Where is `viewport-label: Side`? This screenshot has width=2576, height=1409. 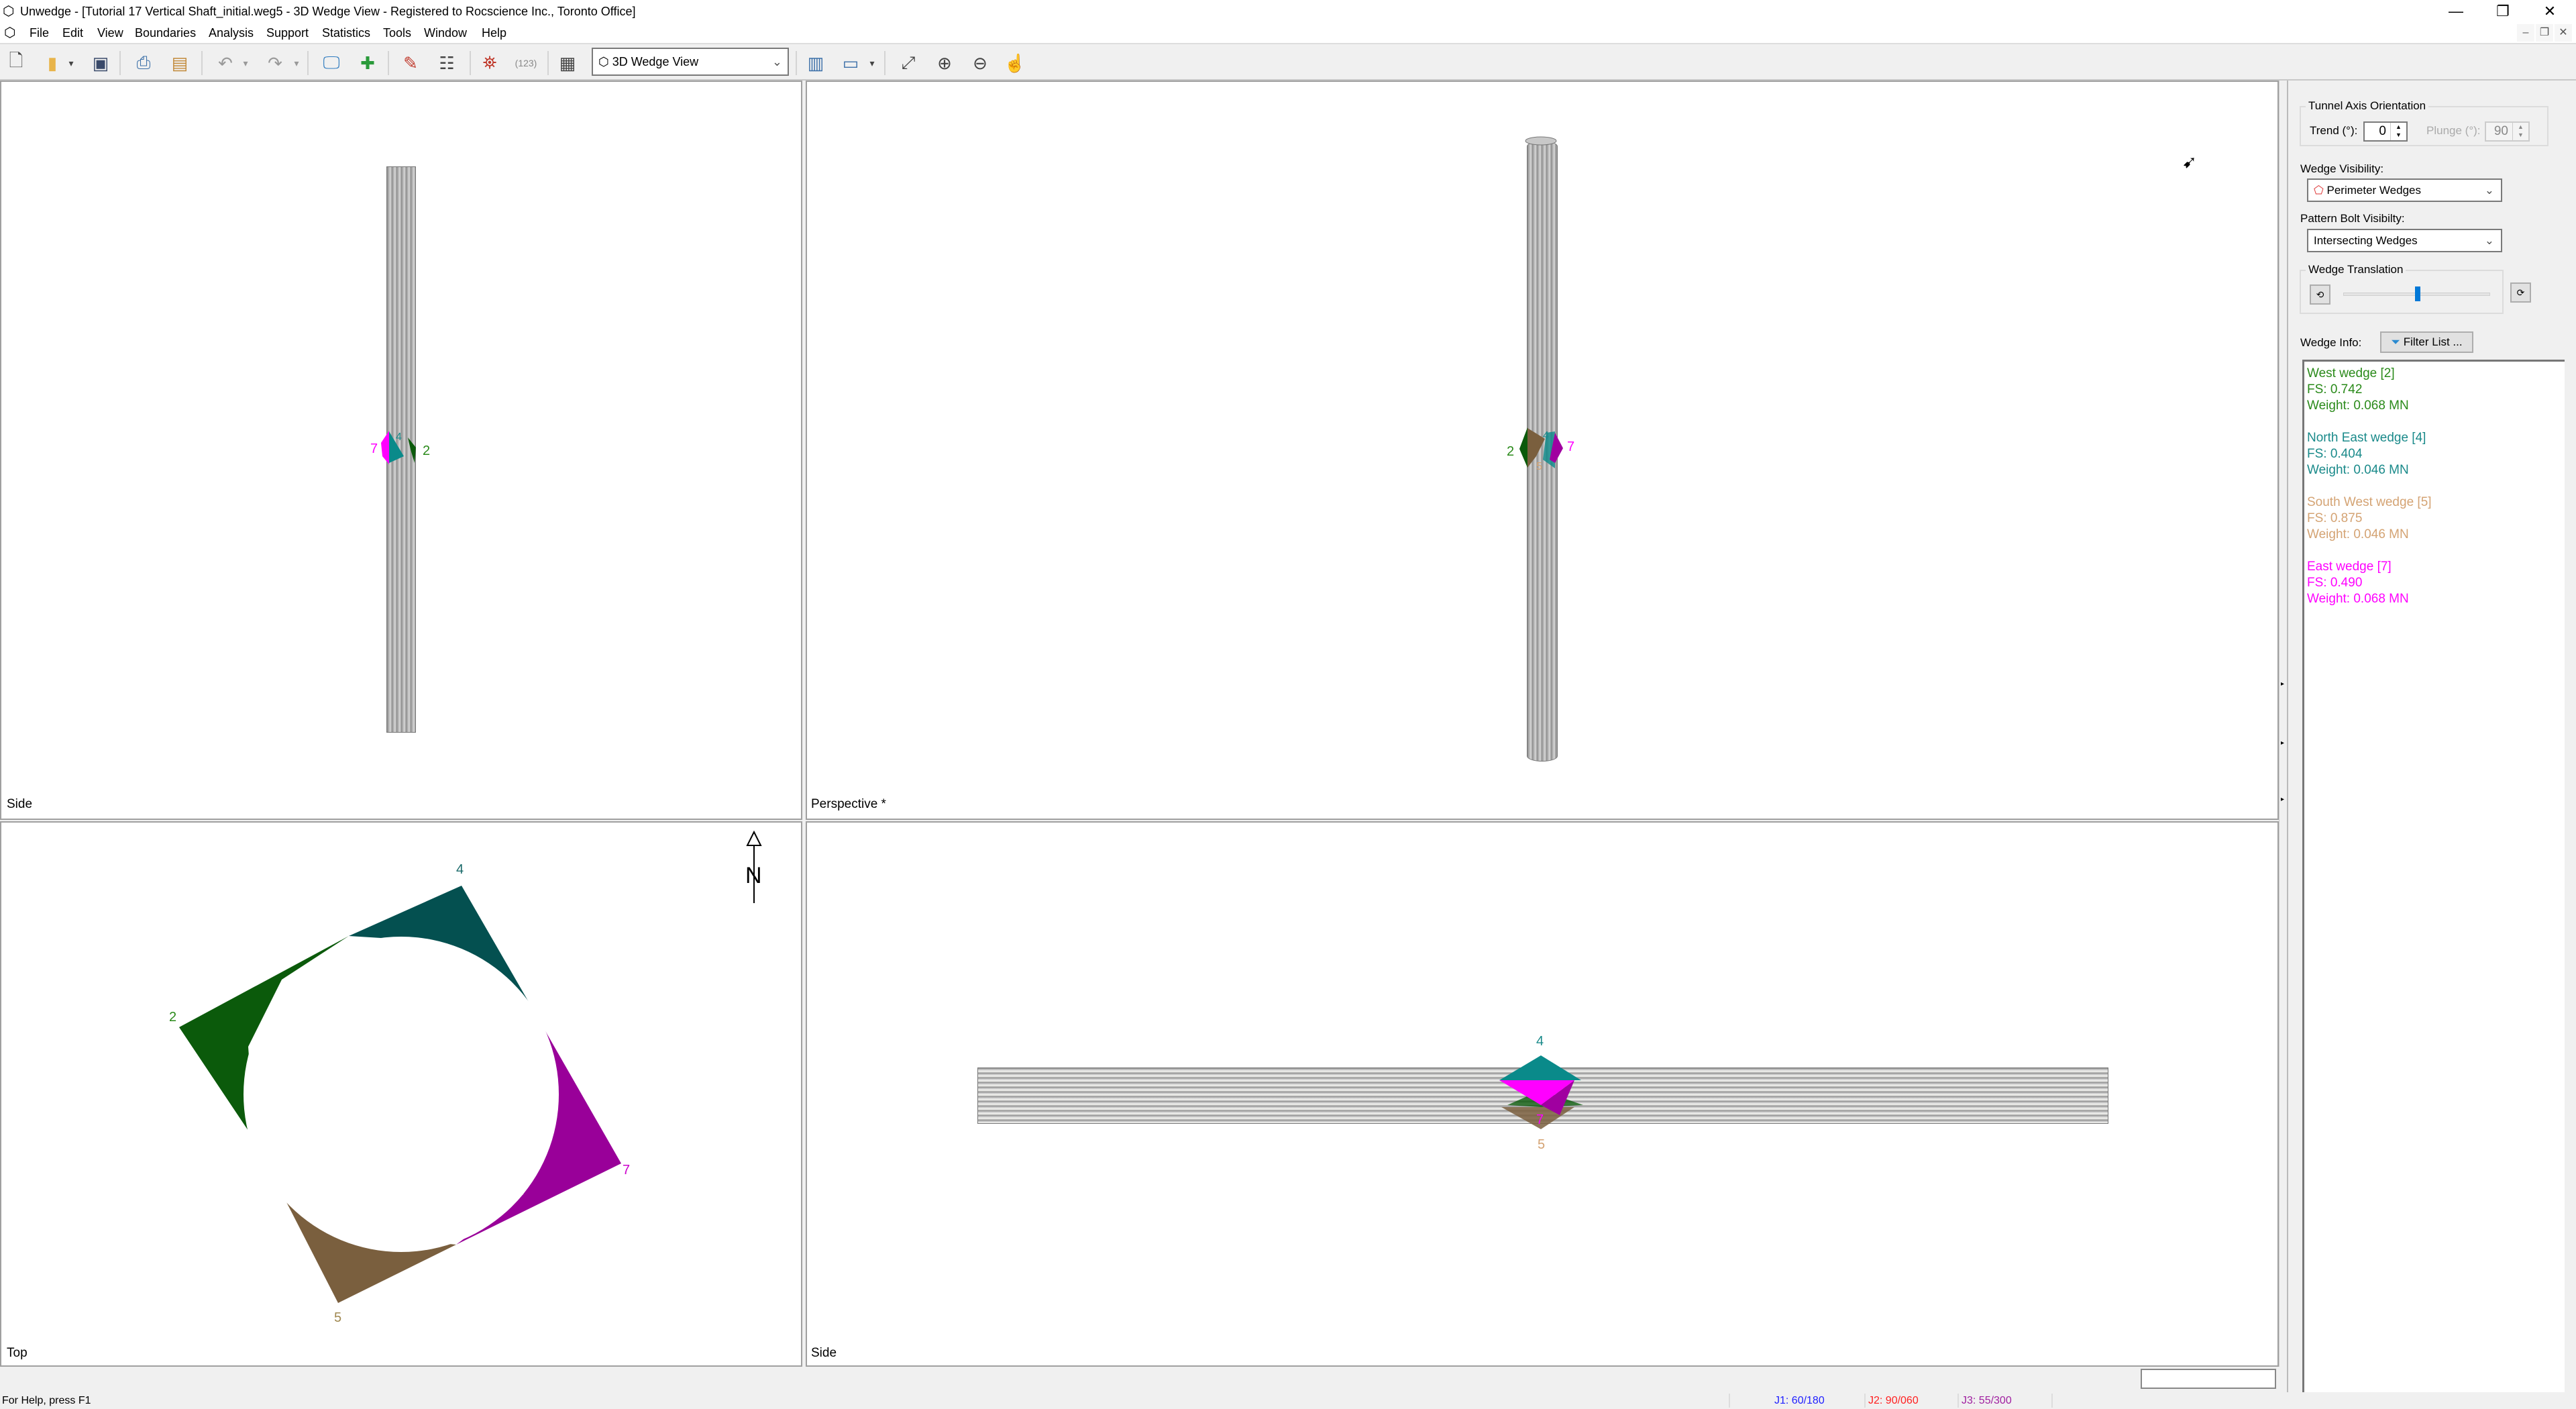 viewport-label: Side is located at coordinates (20, 804).